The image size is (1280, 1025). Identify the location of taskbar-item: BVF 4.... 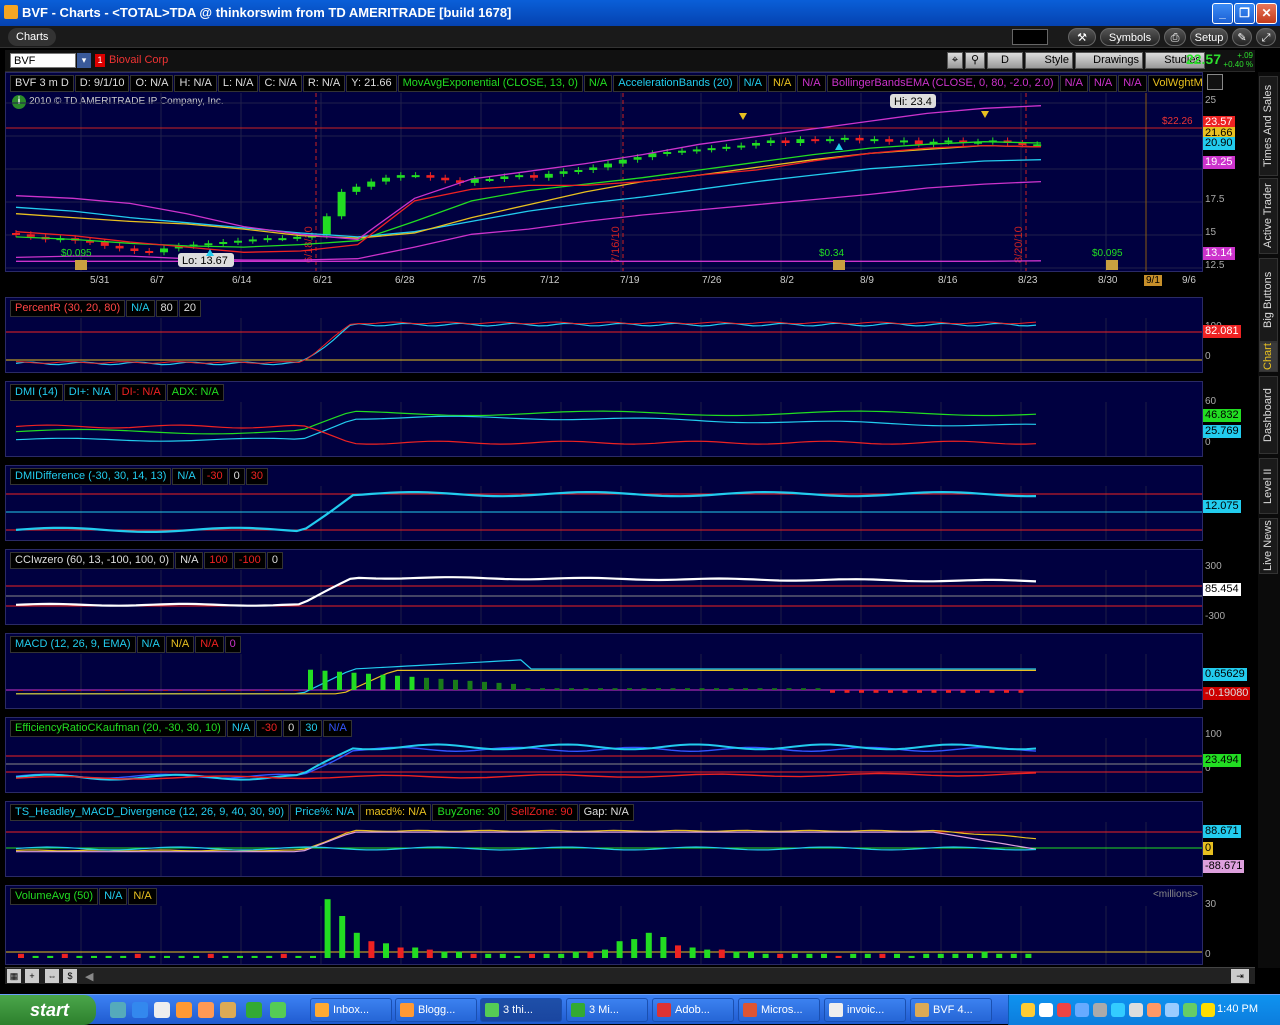
(951, 1010).